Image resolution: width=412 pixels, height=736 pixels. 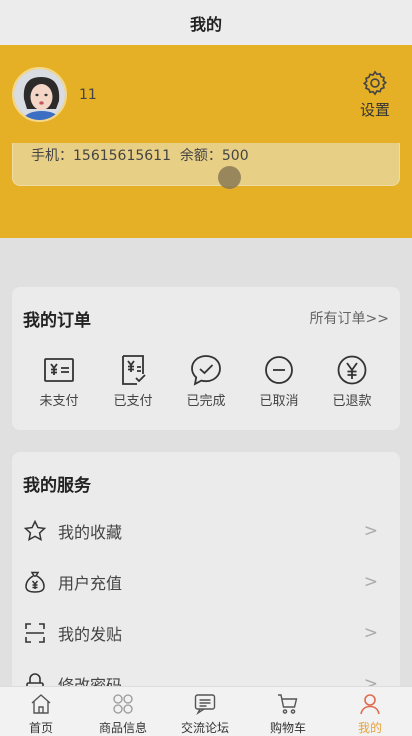 What do you see at coordinates (122, 728) in the screenshot?
I see `tab-products-label: 商品信息` at bounding box center [122, 728].